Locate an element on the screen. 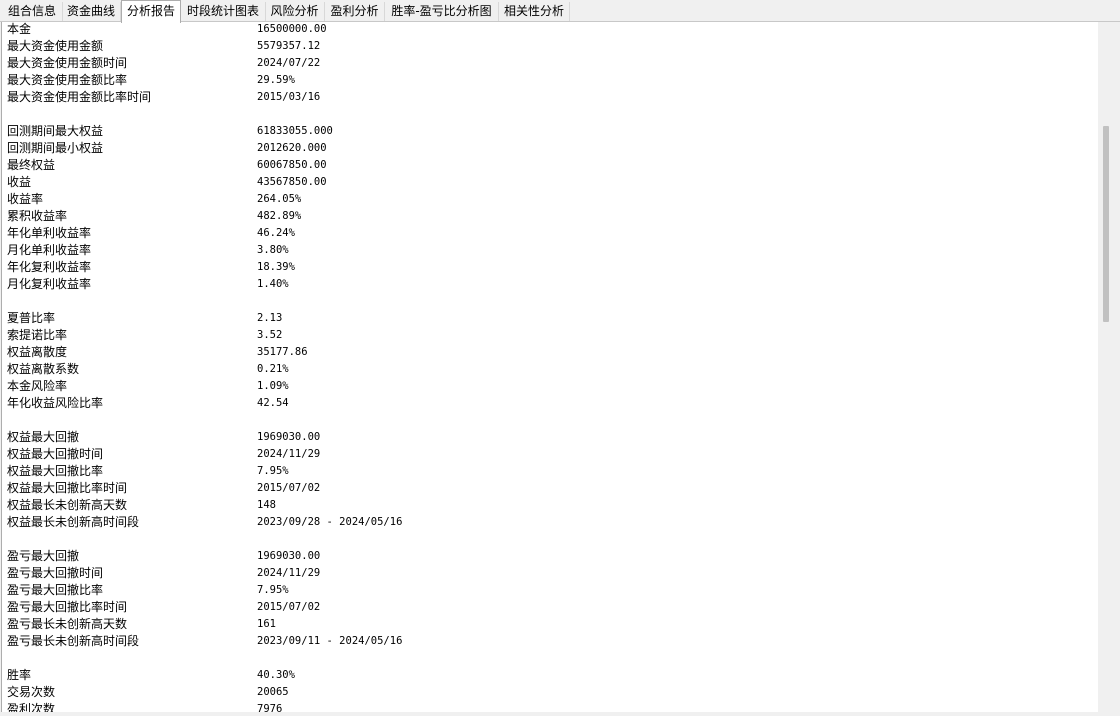 This screenshot has width=1120, height=716. report-value: 61833055.000 is located at coordinates (295, 131).